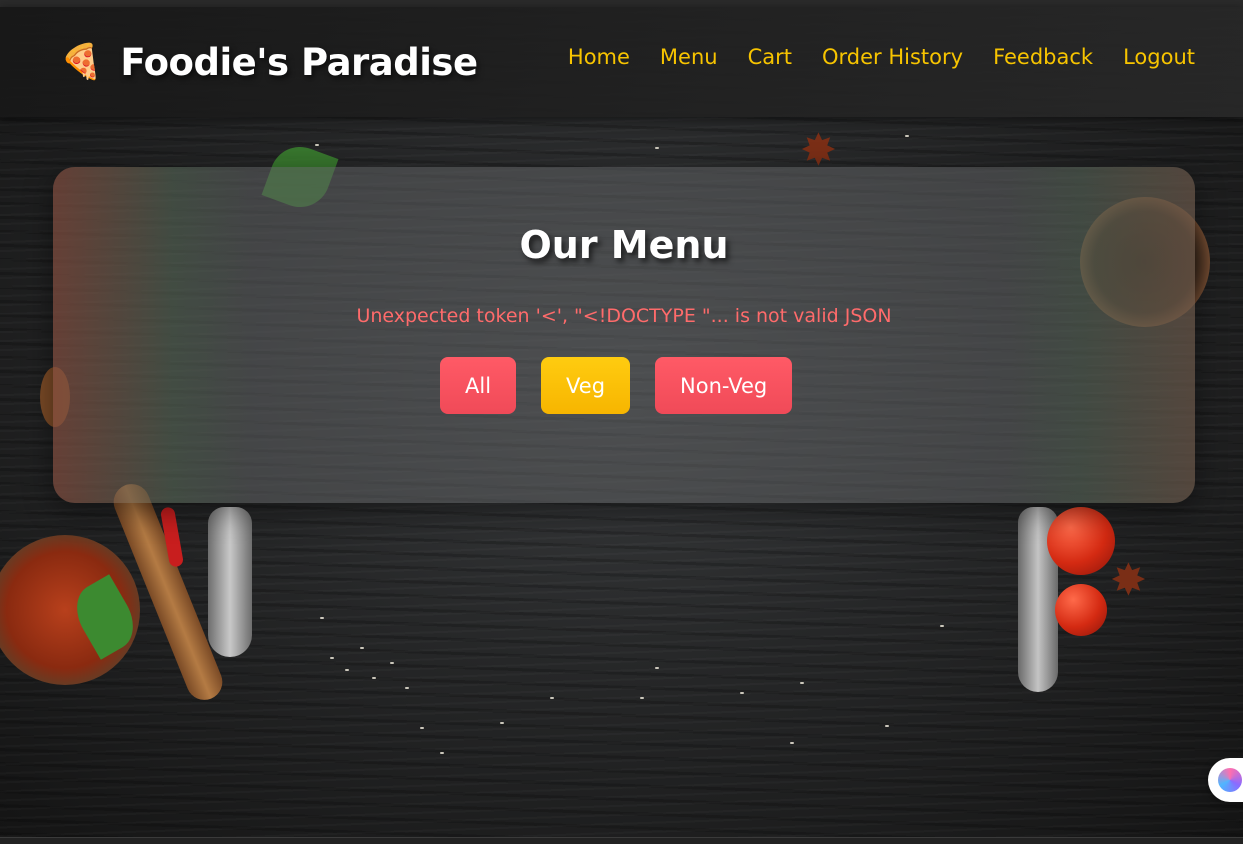 This screenshot has height=844, width=1243. What do you see at coordinates (621, 3) in the screenshot?
I see `window-top-strip` at bounding box center [621, 3].